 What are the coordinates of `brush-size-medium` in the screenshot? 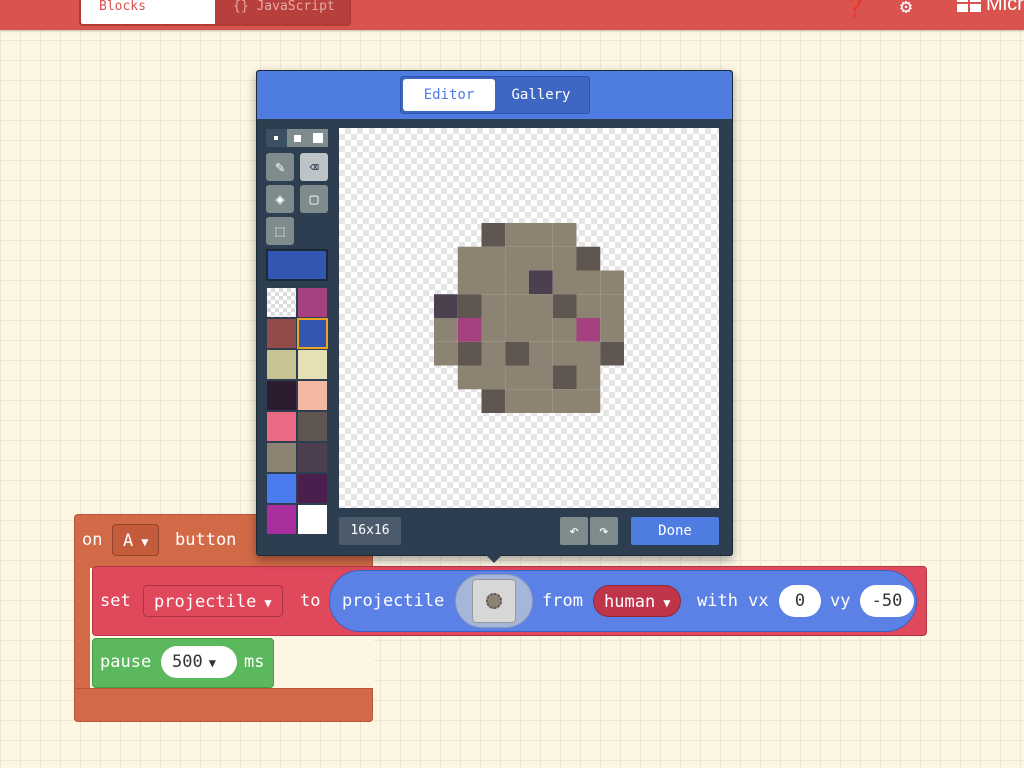 It's located at (297, 138).